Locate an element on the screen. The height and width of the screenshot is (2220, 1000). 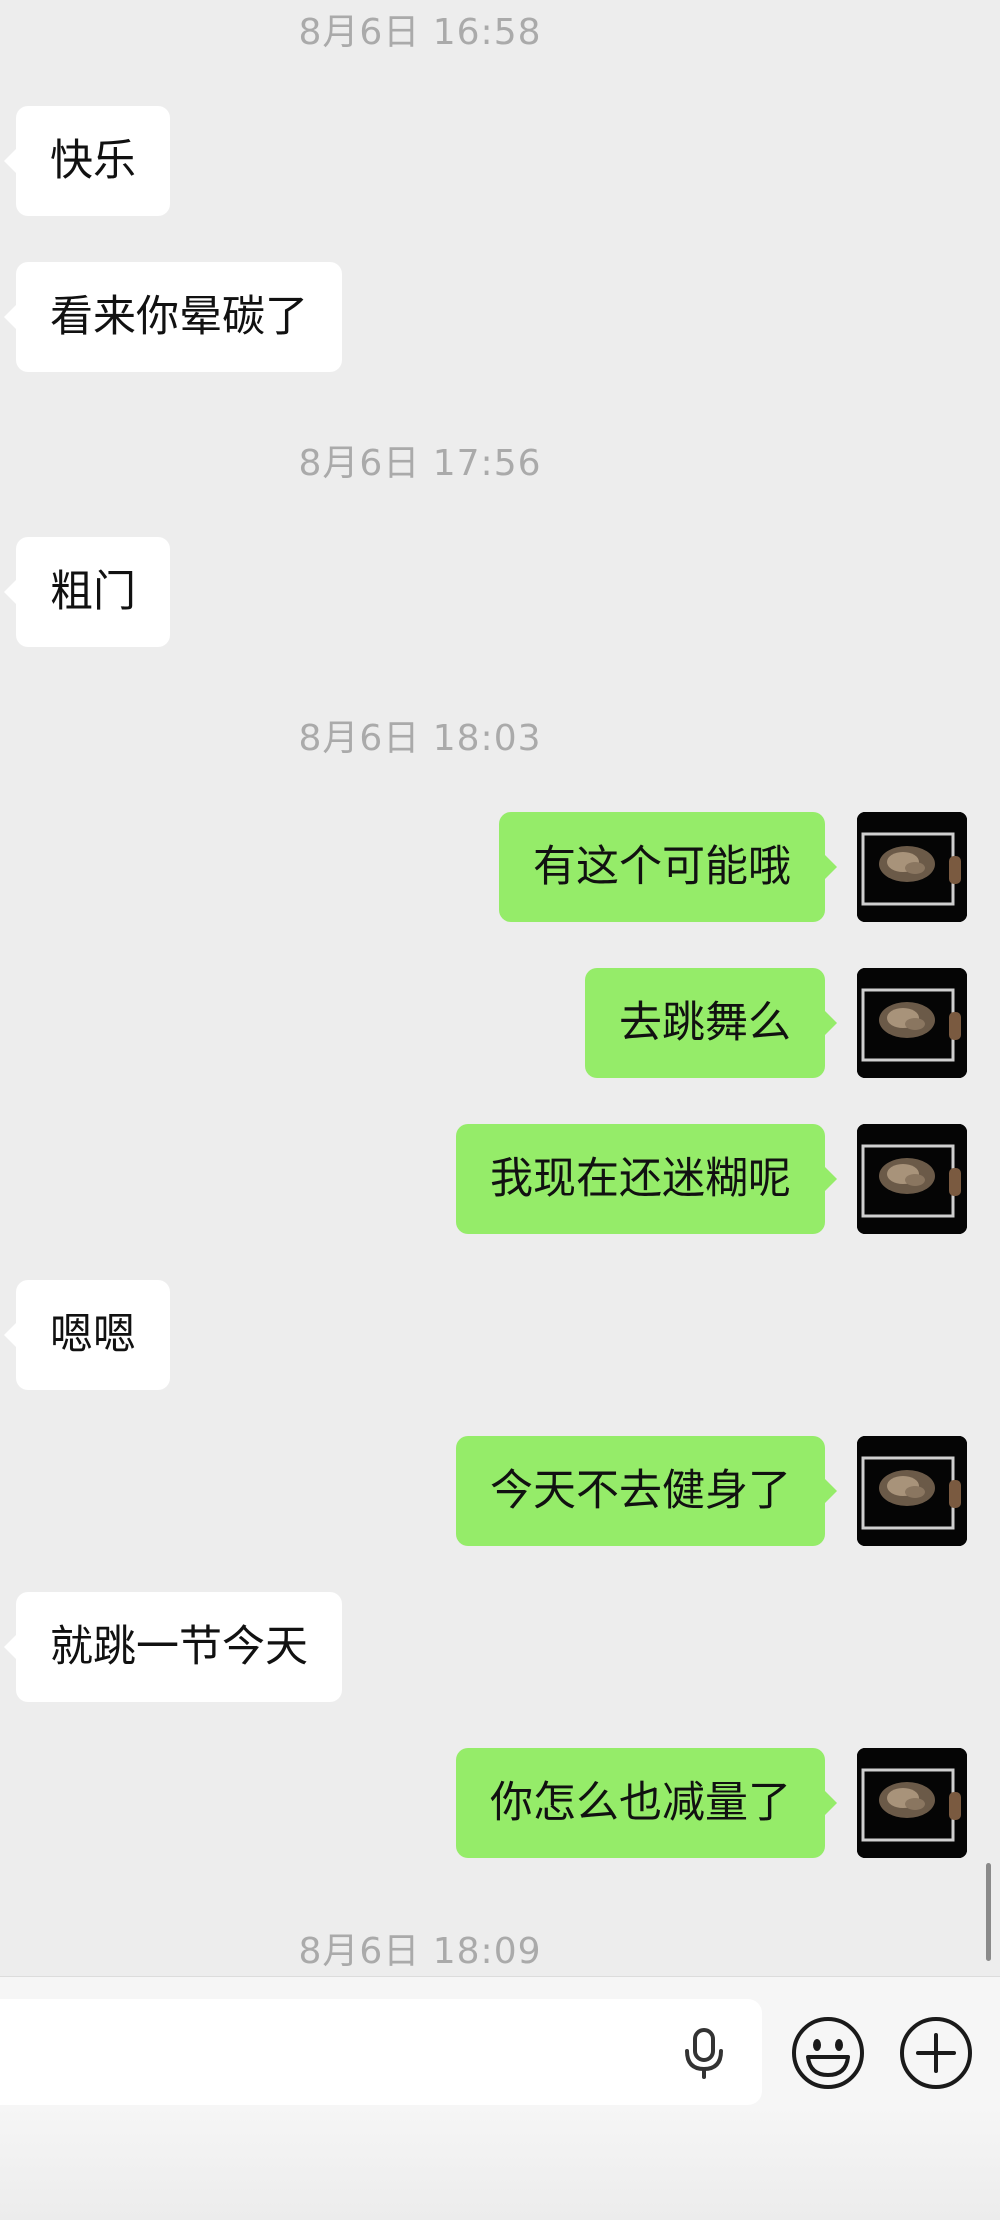
outgoing-message: 今天不去健身了 is located at coordinates (646, 1491).